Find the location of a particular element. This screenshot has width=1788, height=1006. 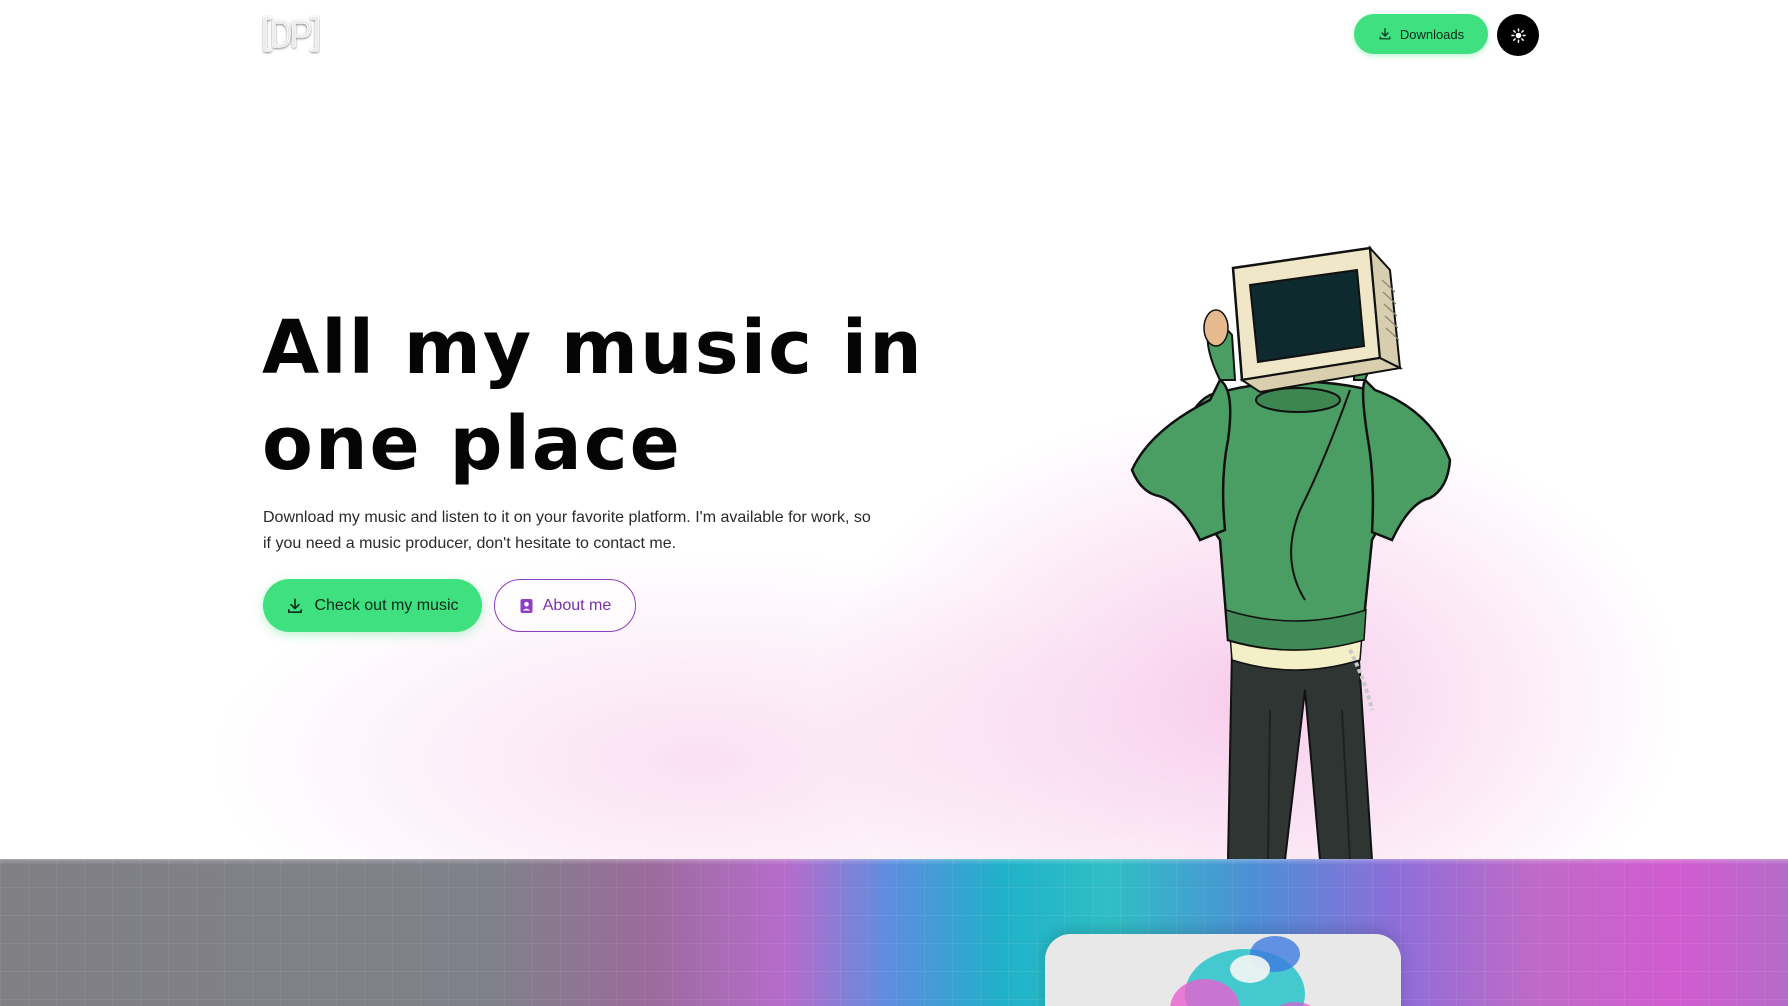

check-out-music-label: Check out my music is located at coordinates (386, 605).